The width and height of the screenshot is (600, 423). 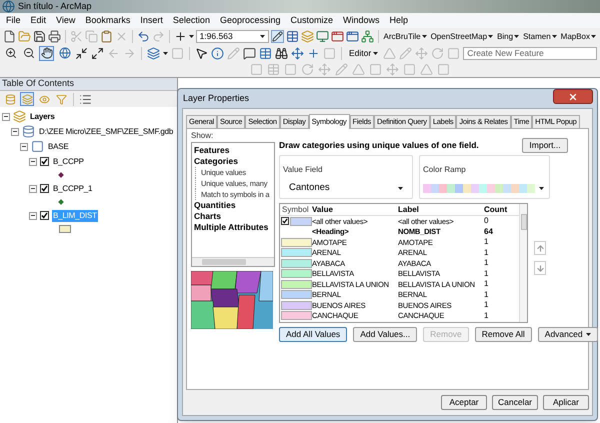 What do you see at coordinates (37, 146) in the screenshot?
I see `dataset-icon` at bounding box center [37, 146].